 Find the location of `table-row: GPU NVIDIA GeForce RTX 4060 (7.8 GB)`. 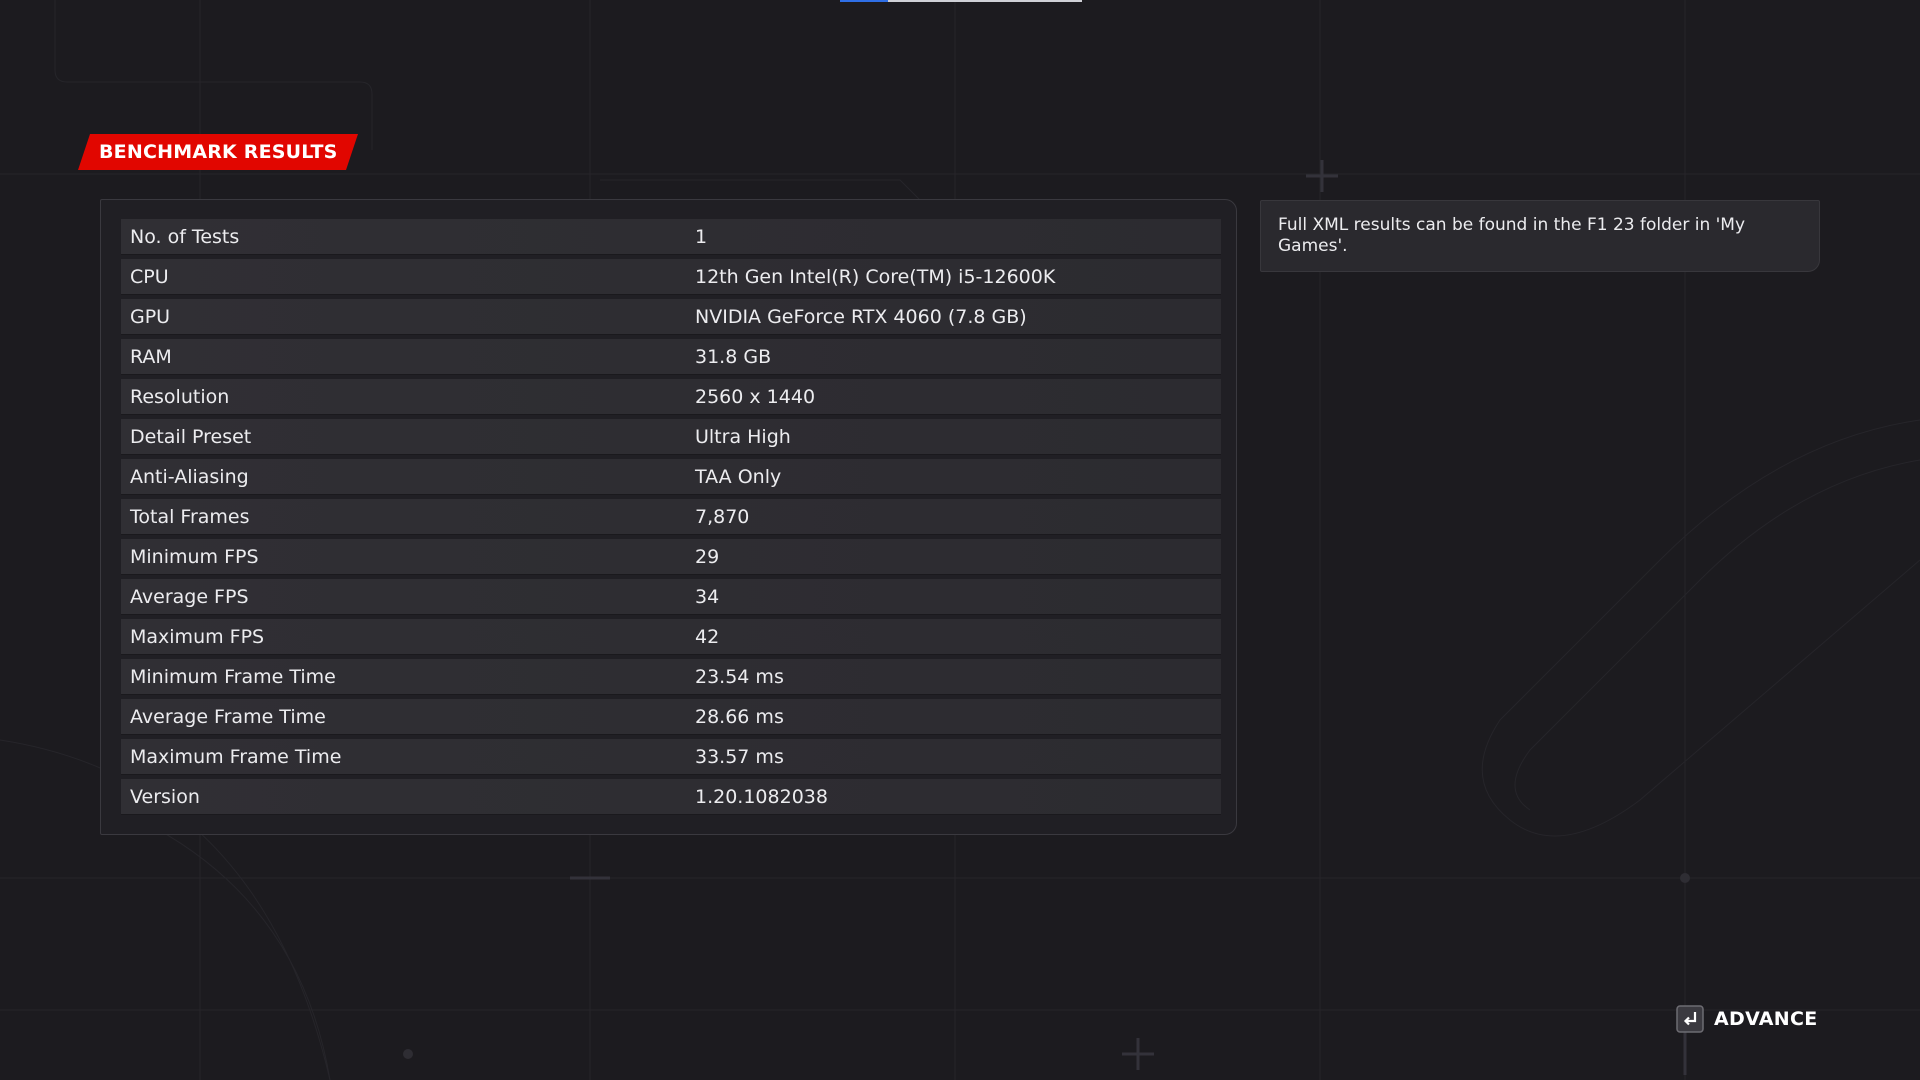

table-row: GPU NVIDIA GeForce RTX 4060 (7.8 GB) is located at coordinates (671, 317).